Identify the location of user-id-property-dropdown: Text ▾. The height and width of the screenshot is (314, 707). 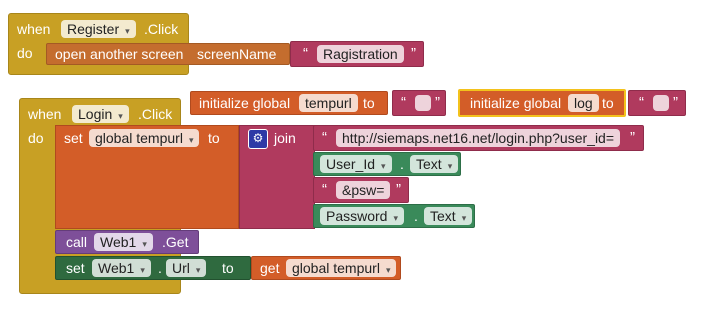
(434, 164).